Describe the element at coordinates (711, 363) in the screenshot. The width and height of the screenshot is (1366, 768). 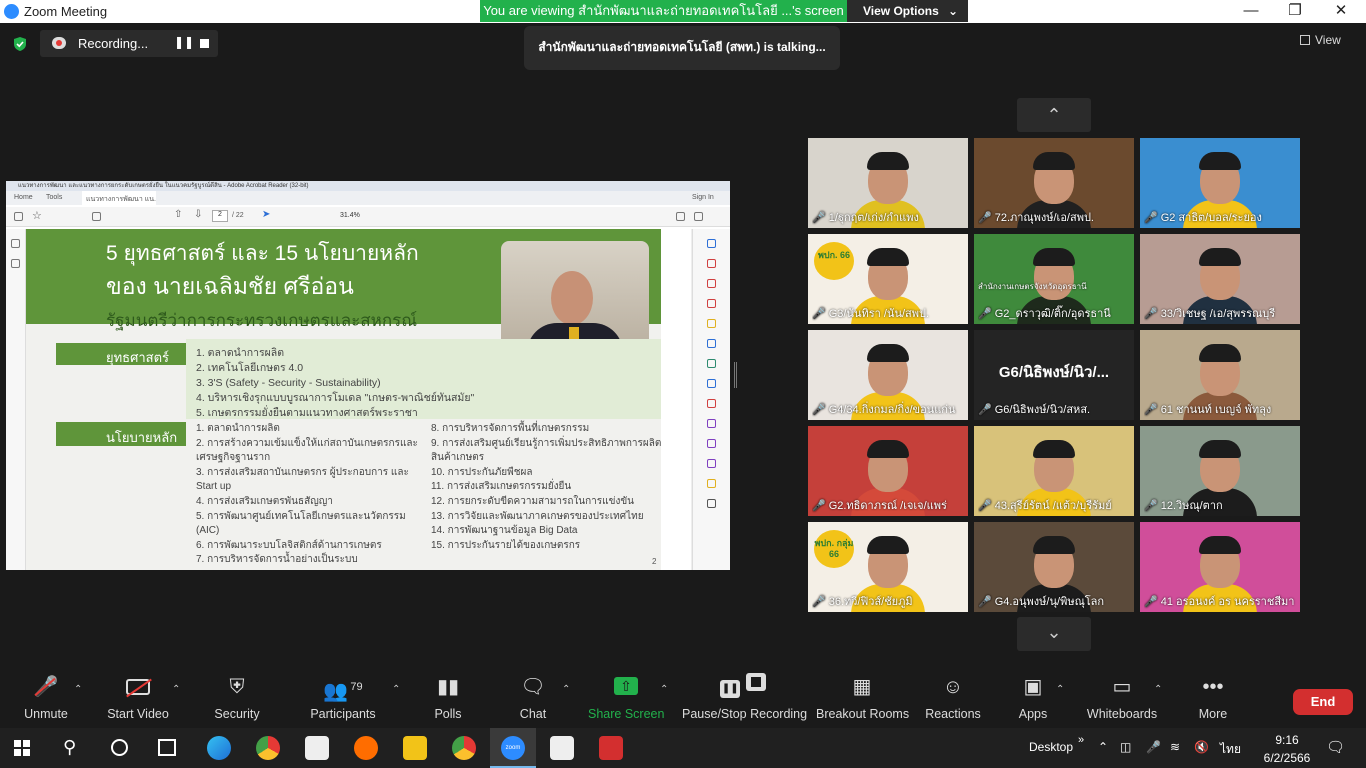
I see `organize-pages-icon` at that location.